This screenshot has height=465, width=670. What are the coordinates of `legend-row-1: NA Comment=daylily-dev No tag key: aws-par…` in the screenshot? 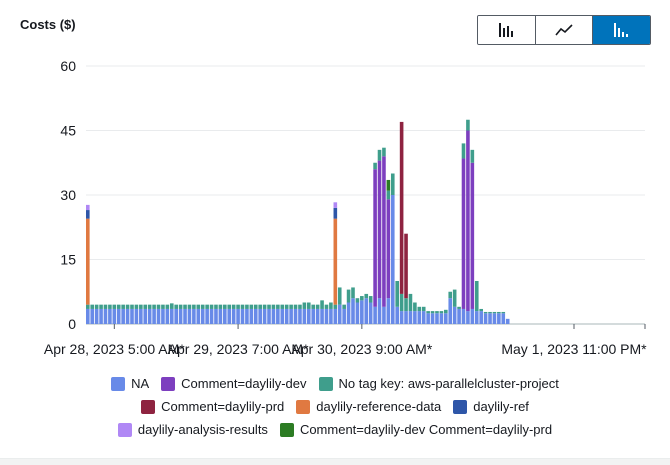 It's located at (335, 383).